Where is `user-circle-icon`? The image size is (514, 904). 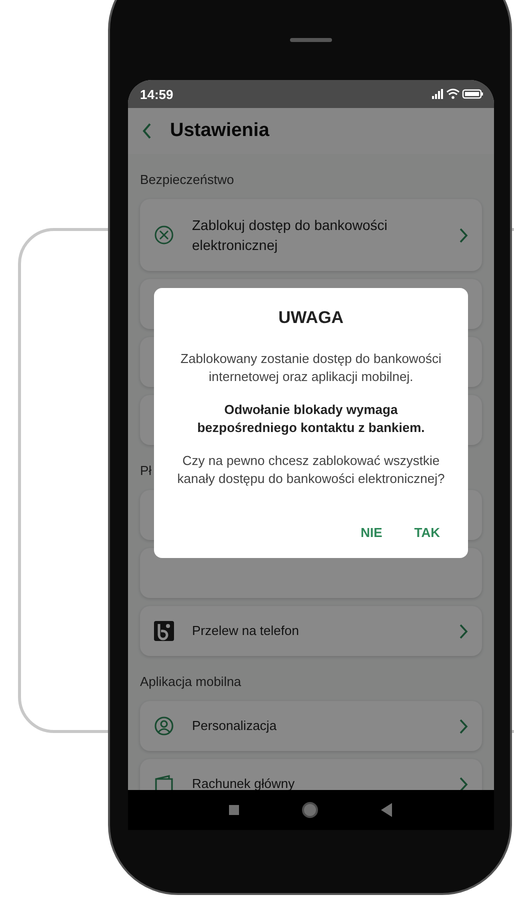
user-circle-icon is located at coordinates (164, 726).